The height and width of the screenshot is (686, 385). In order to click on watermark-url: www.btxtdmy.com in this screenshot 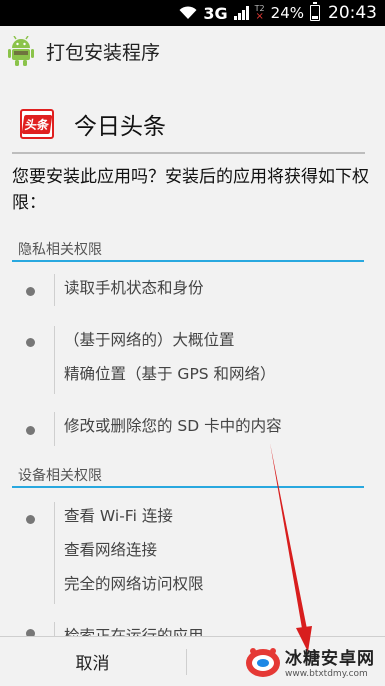, I will do `click(326, 673)`.